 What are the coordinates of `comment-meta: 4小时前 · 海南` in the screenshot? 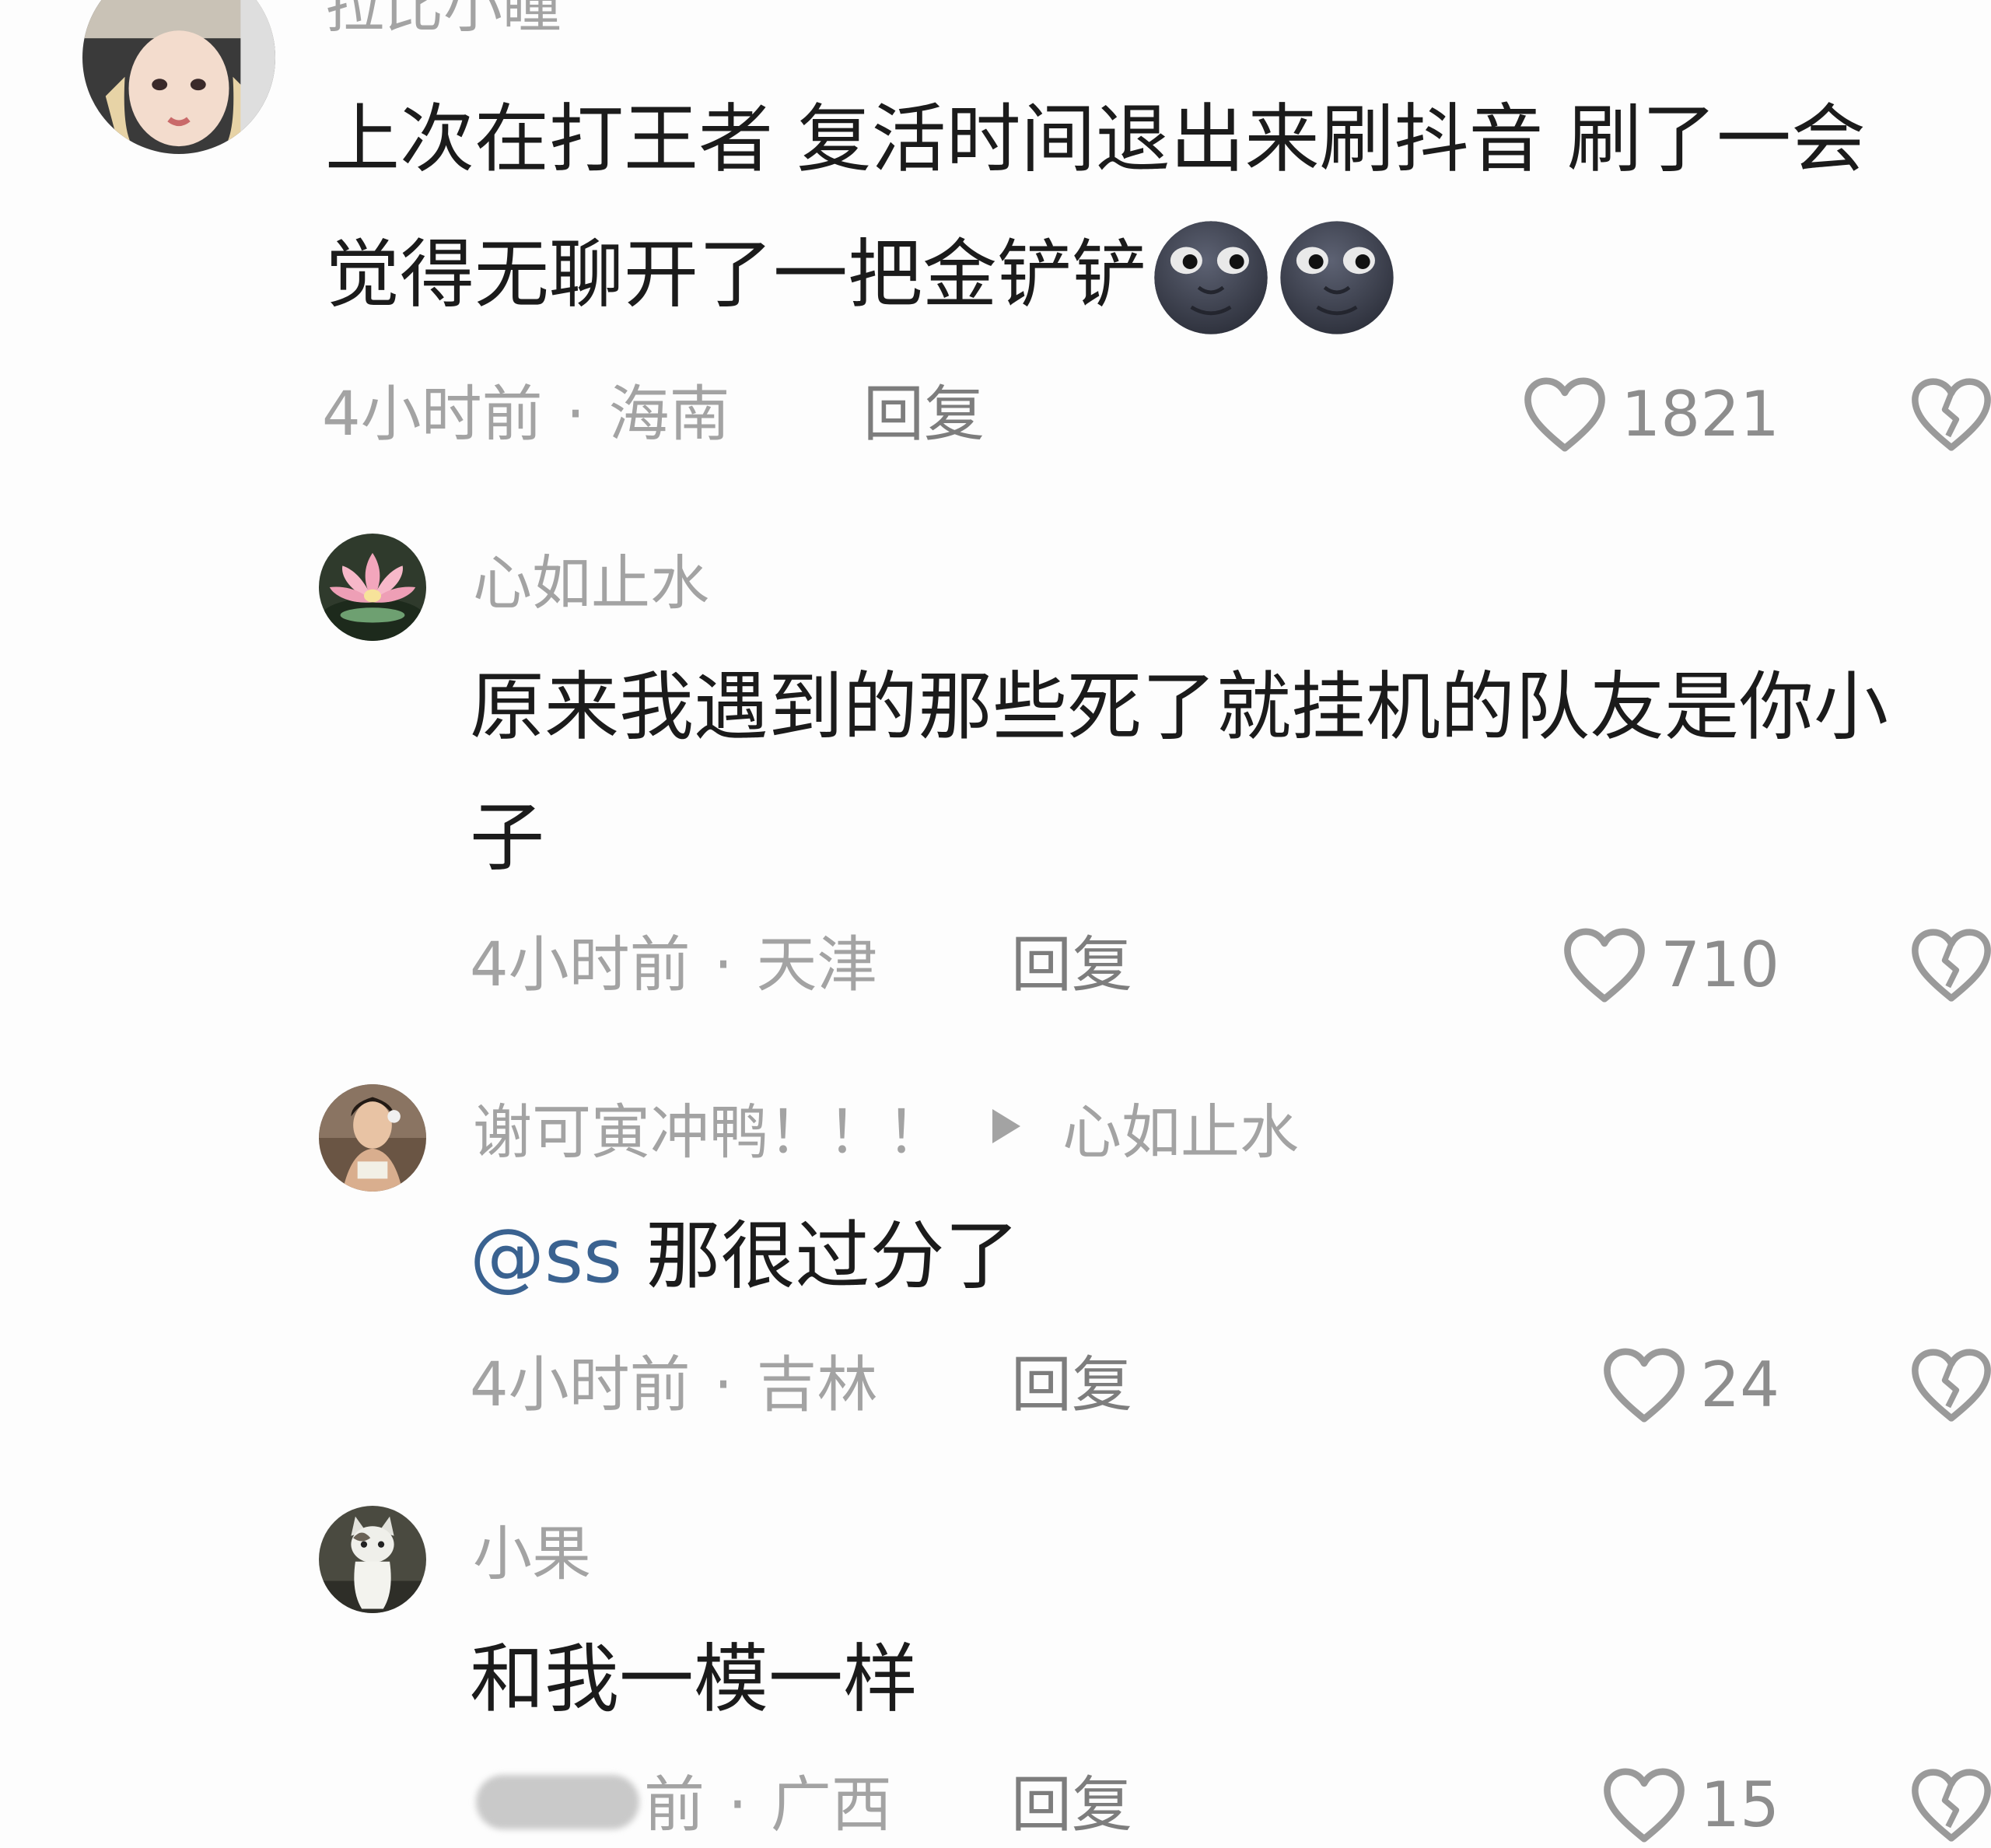 It's located at (526, 414).